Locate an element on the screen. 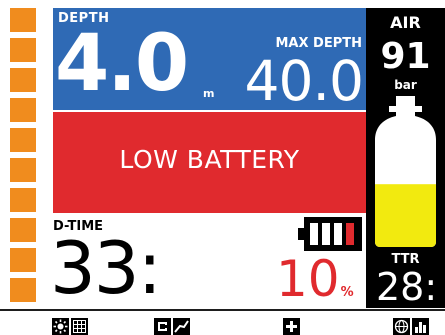  globe-icon is located at coordinates (401, 326).